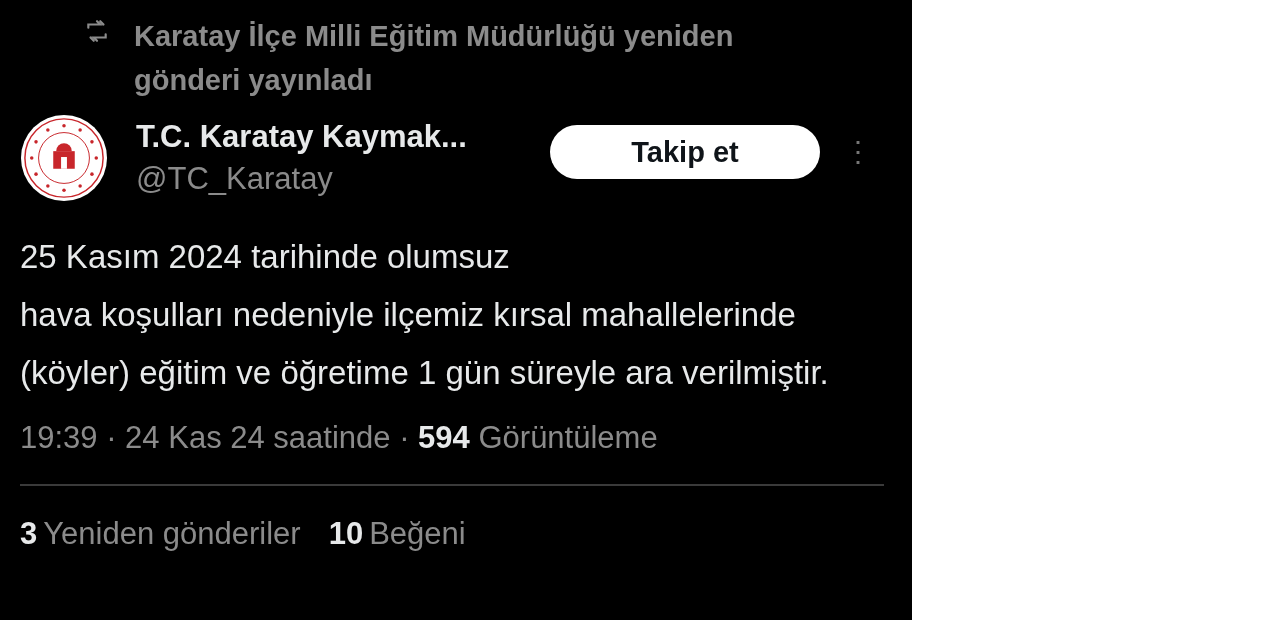 The width and height of the screenshot is (1280, 620). What do you see at coordinates (172, 533) in the screenshot?
I see `stat-label: Yeniden gönderiler` at bounding box center [172, 533].